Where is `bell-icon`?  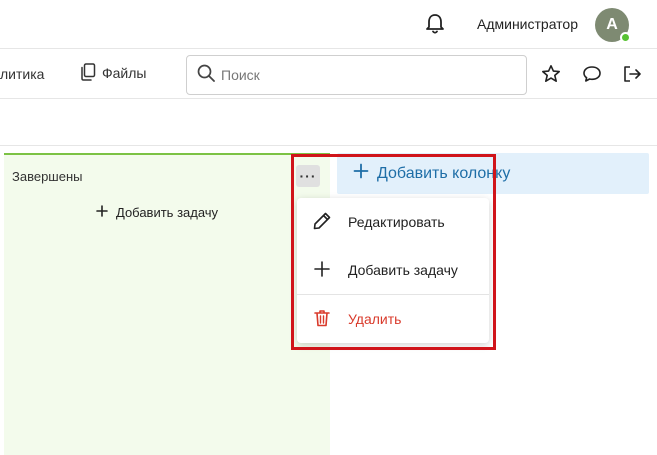 bell-icon is located at coordinates (435, 24).